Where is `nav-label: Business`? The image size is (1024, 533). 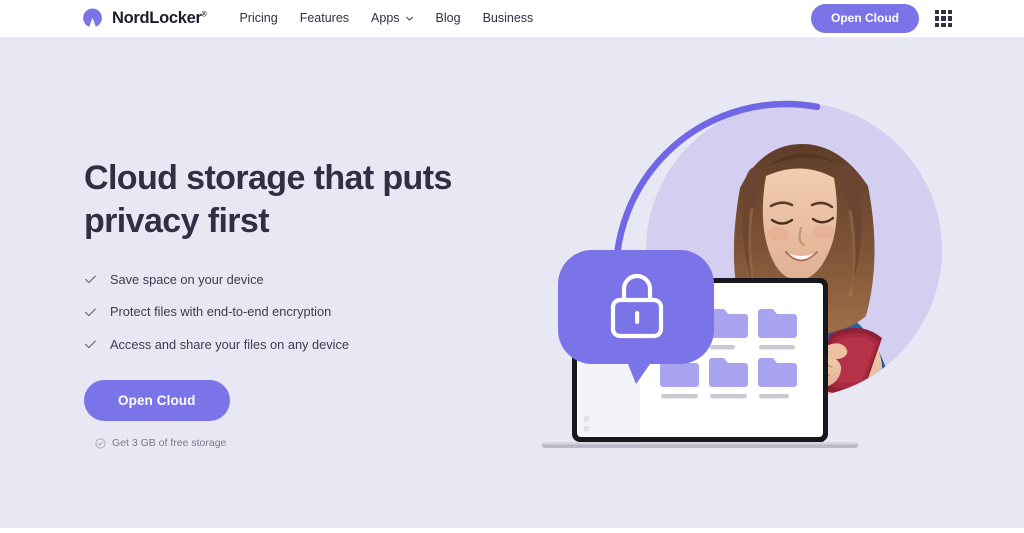 nav-label: Business is located at coordinates (508, 18).